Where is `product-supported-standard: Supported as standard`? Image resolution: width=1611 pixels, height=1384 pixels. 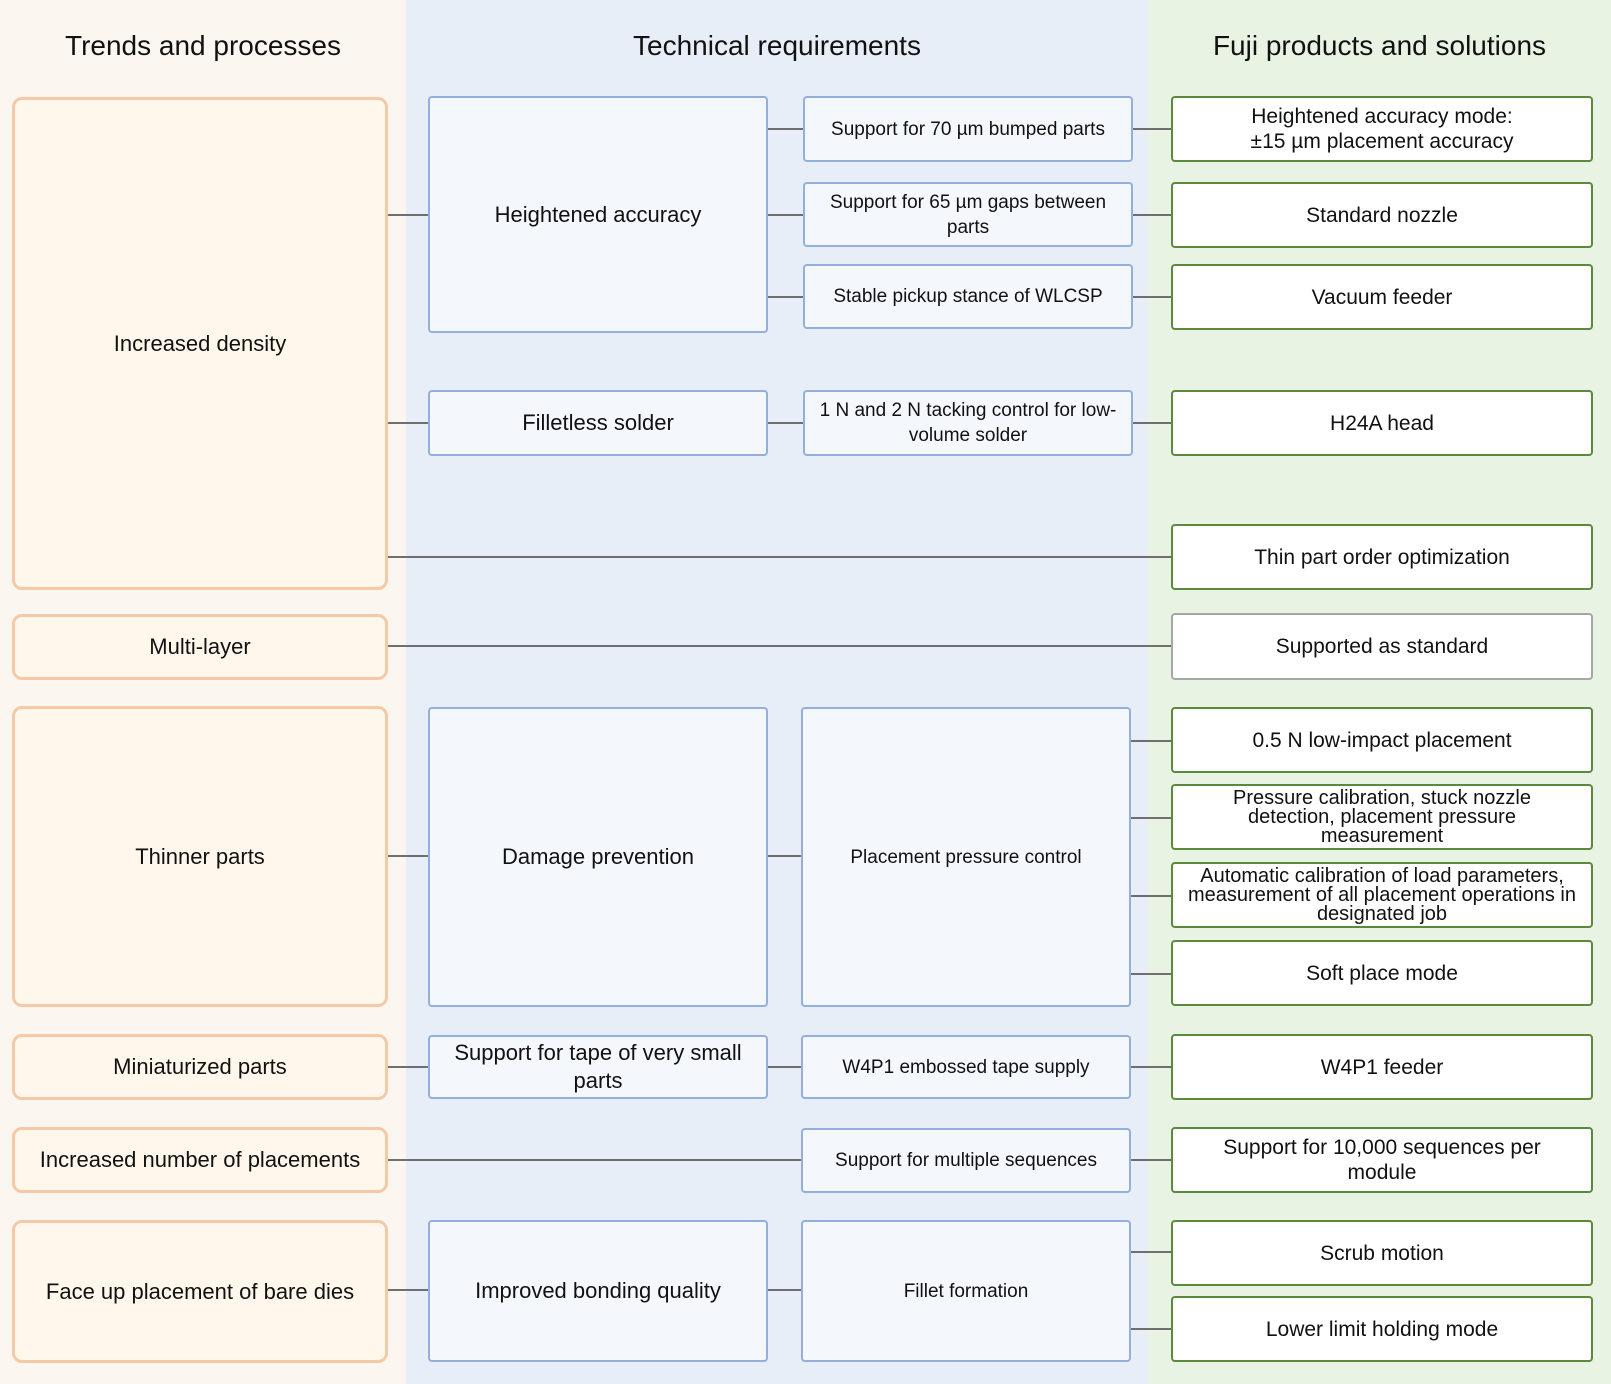 product-supported-standard: Supported as standard is located at coordinates (1382, 646).